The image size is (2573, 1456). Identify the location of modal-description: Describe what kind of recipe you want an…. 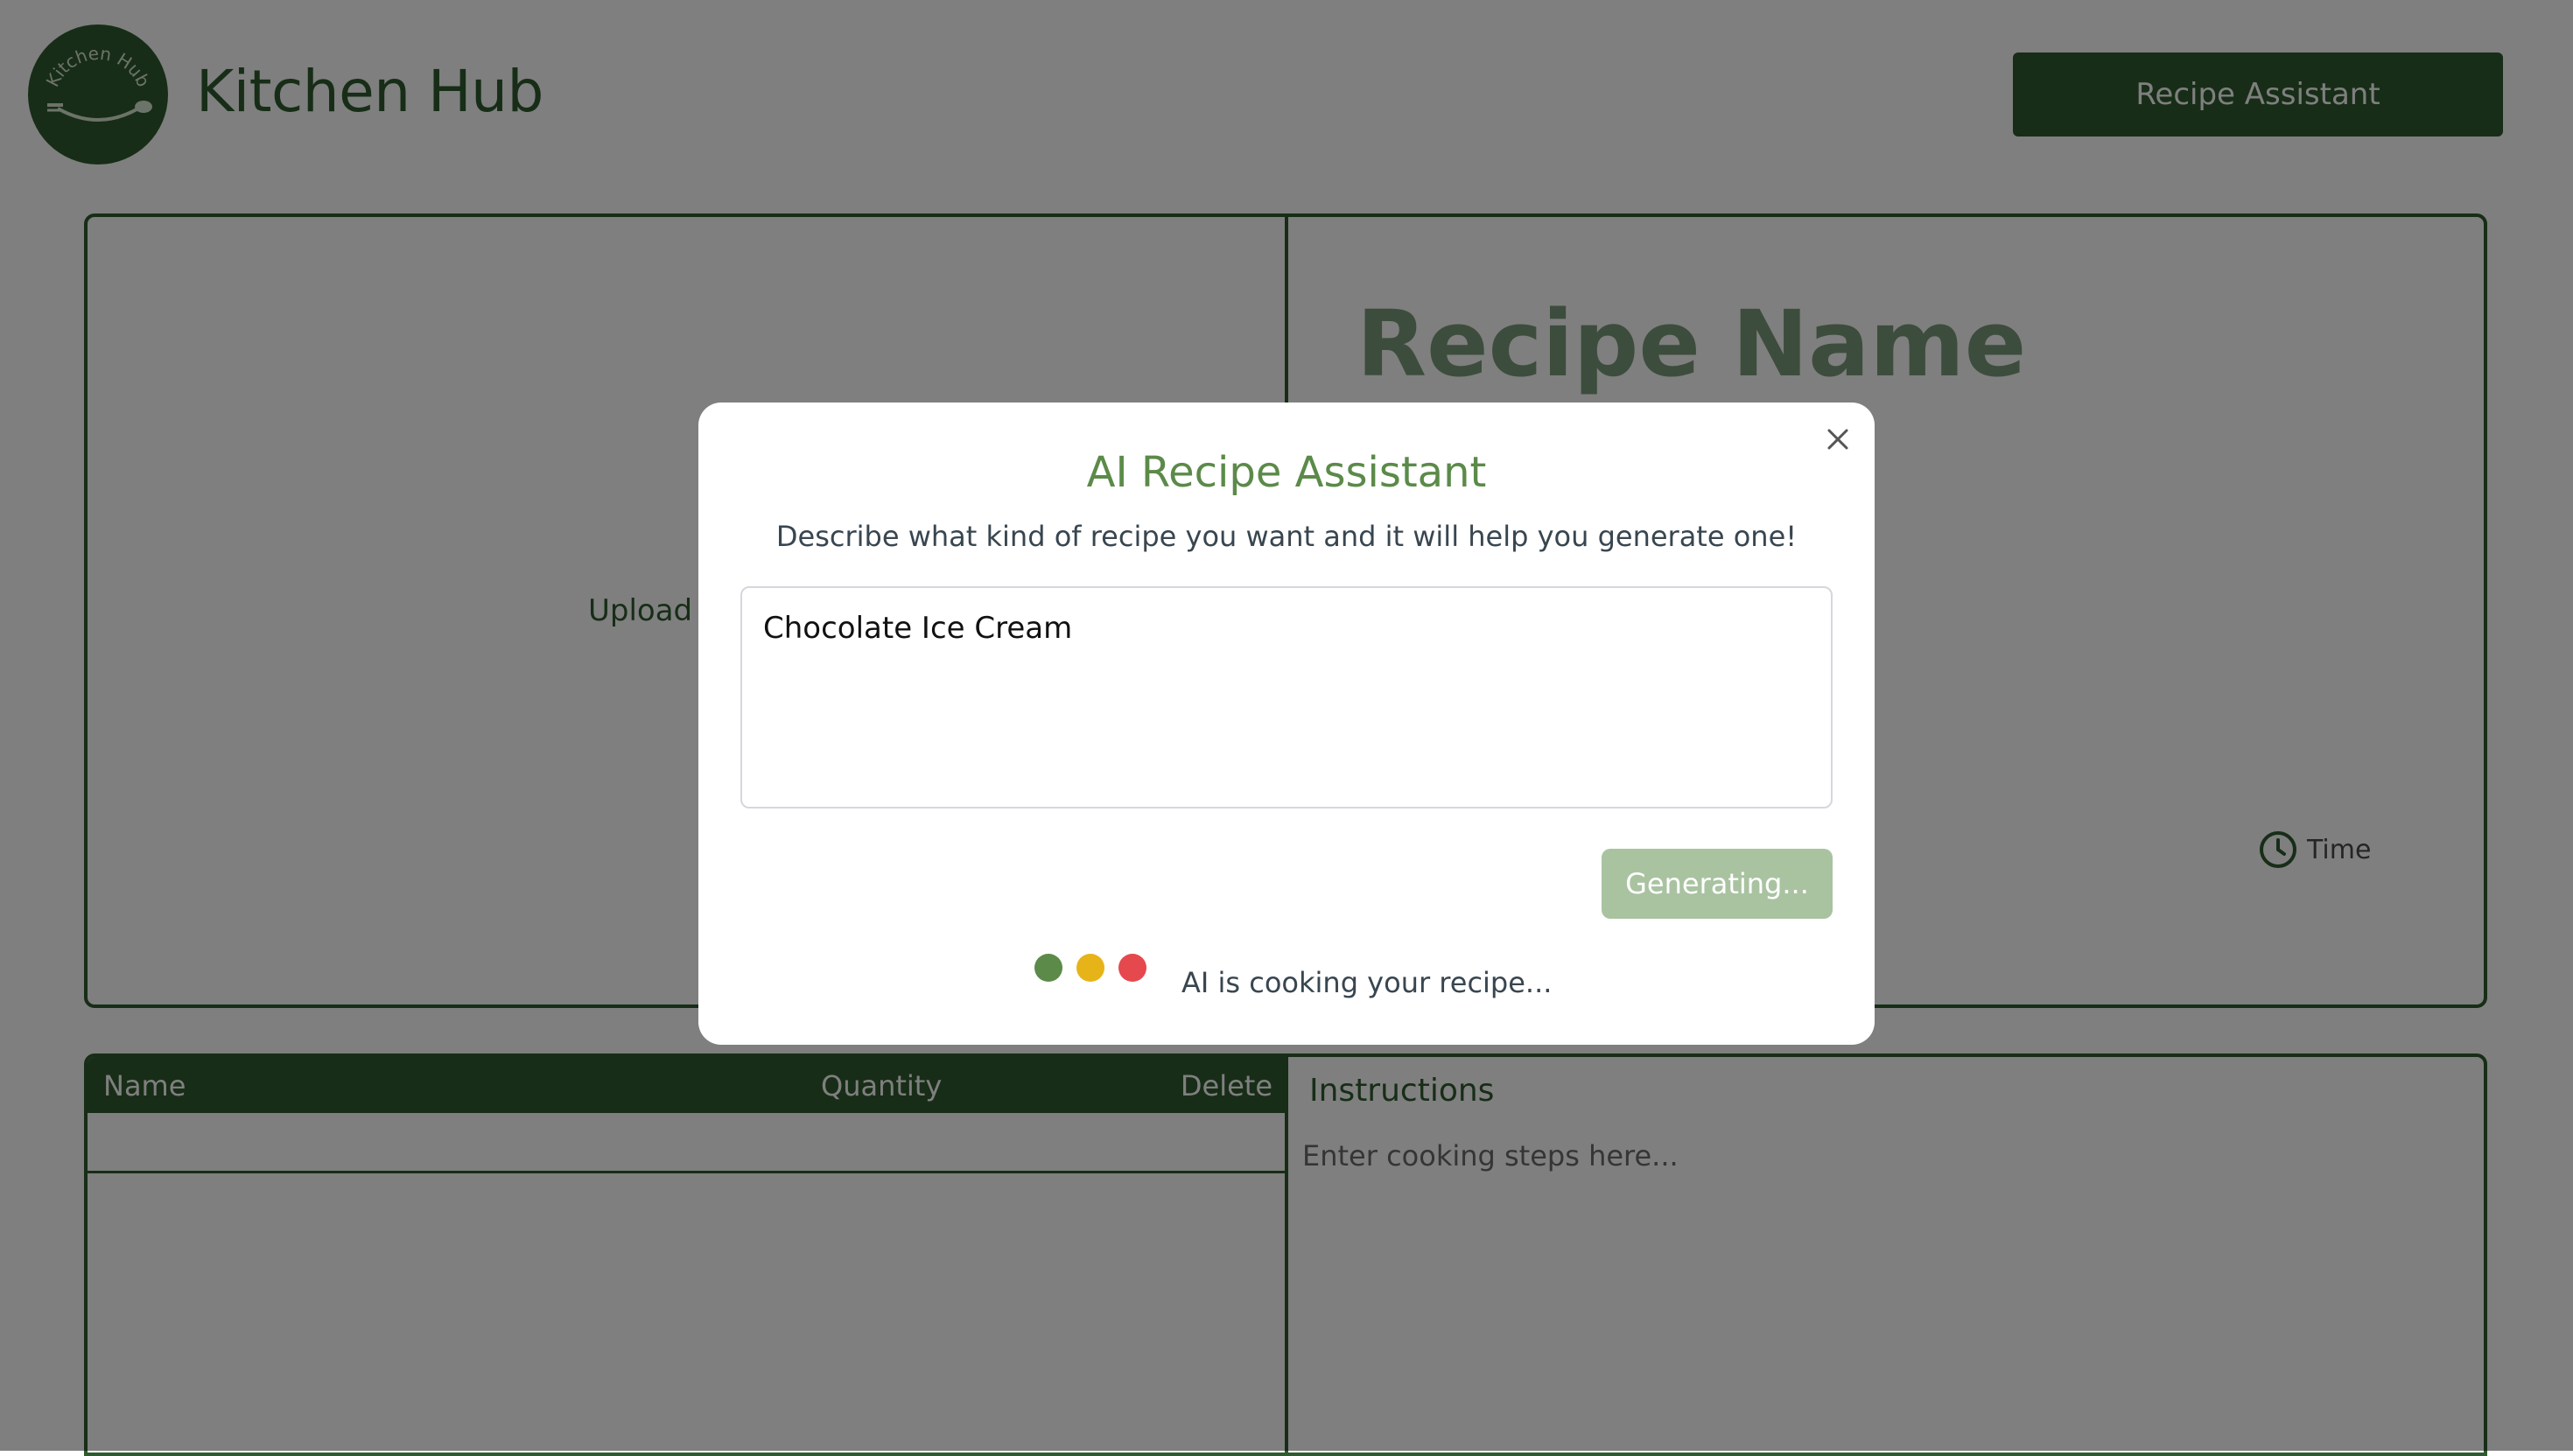
(1286, 536).